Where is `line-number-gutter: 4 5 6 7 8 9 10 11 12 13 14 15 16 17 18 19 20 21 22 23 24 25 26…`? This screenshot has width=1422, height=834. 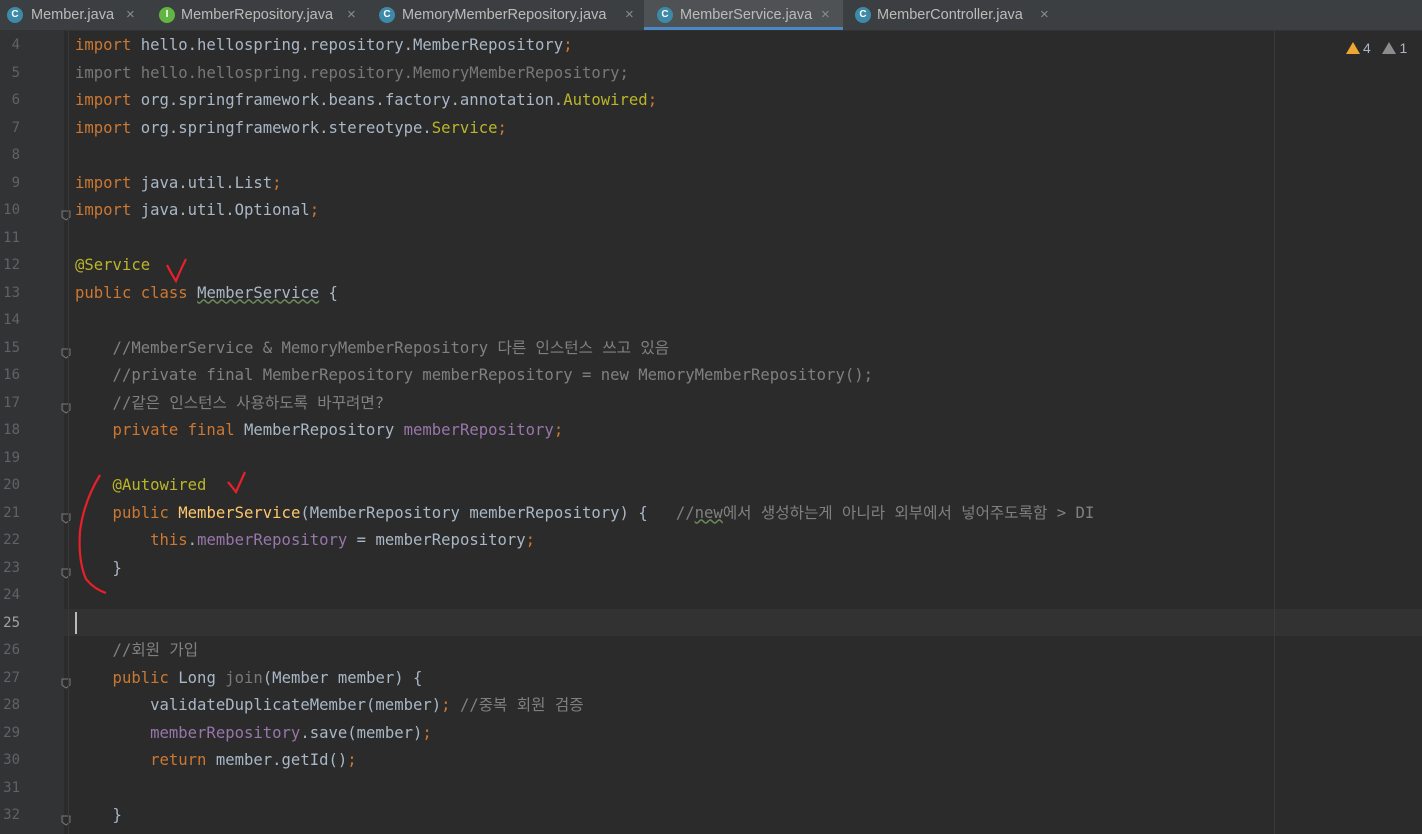
line-number-gutter: 4 5 6 7 8 9 10 11 12 13 14 15 16 17 18 19 20 21 22 23 24 25 26… is located at coordinates (32, 432).